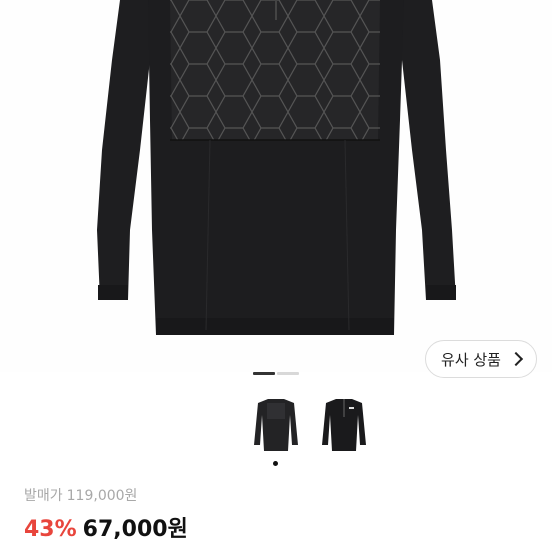 Image resolution: width=552 pixels, height=552 pixels. Describe the element at coordinates (264, 373) in the screenshot. I see `indicator-active` at that location.